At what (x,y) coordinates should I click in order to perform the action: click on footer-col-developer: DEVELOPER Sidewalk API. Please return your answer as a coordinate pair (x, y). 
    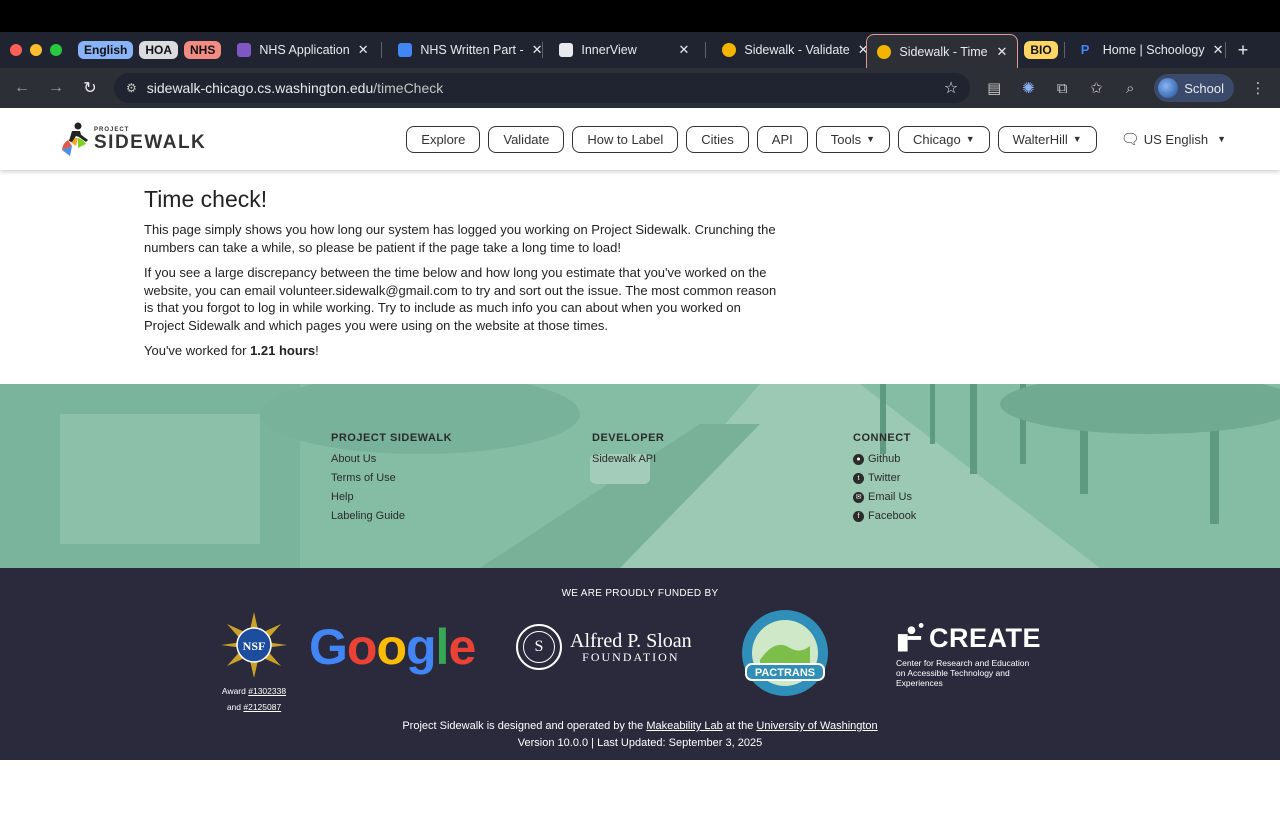
    Looking at the image, I should click on (722, 479).